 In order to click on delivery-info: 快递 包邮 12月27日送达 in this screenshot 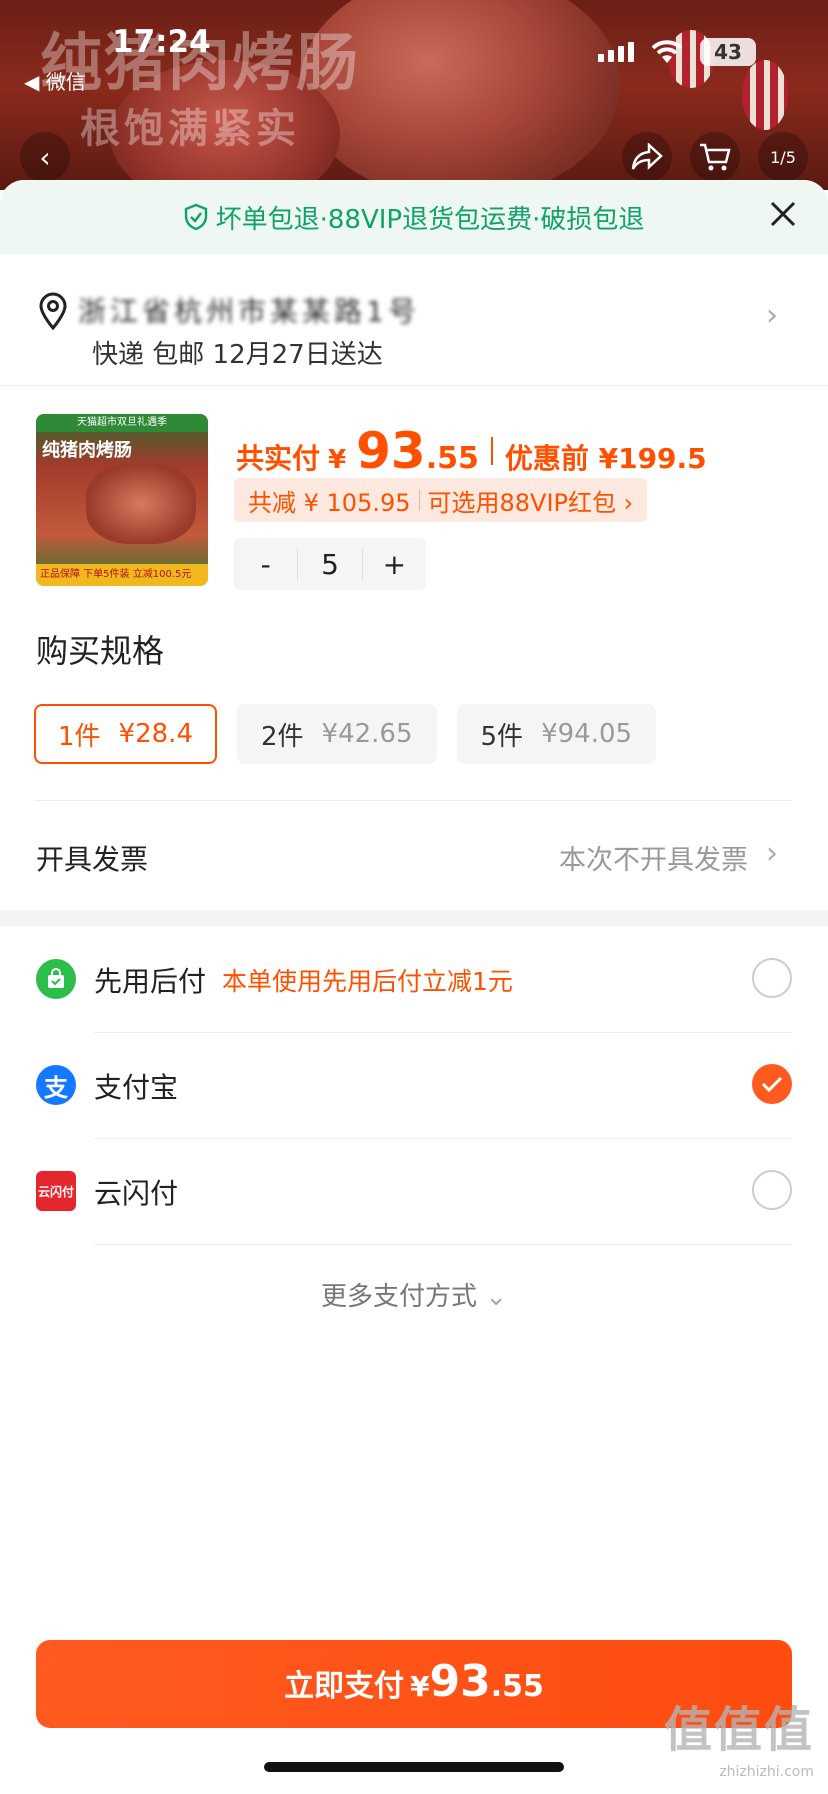, I will do `click(237, 355)`.